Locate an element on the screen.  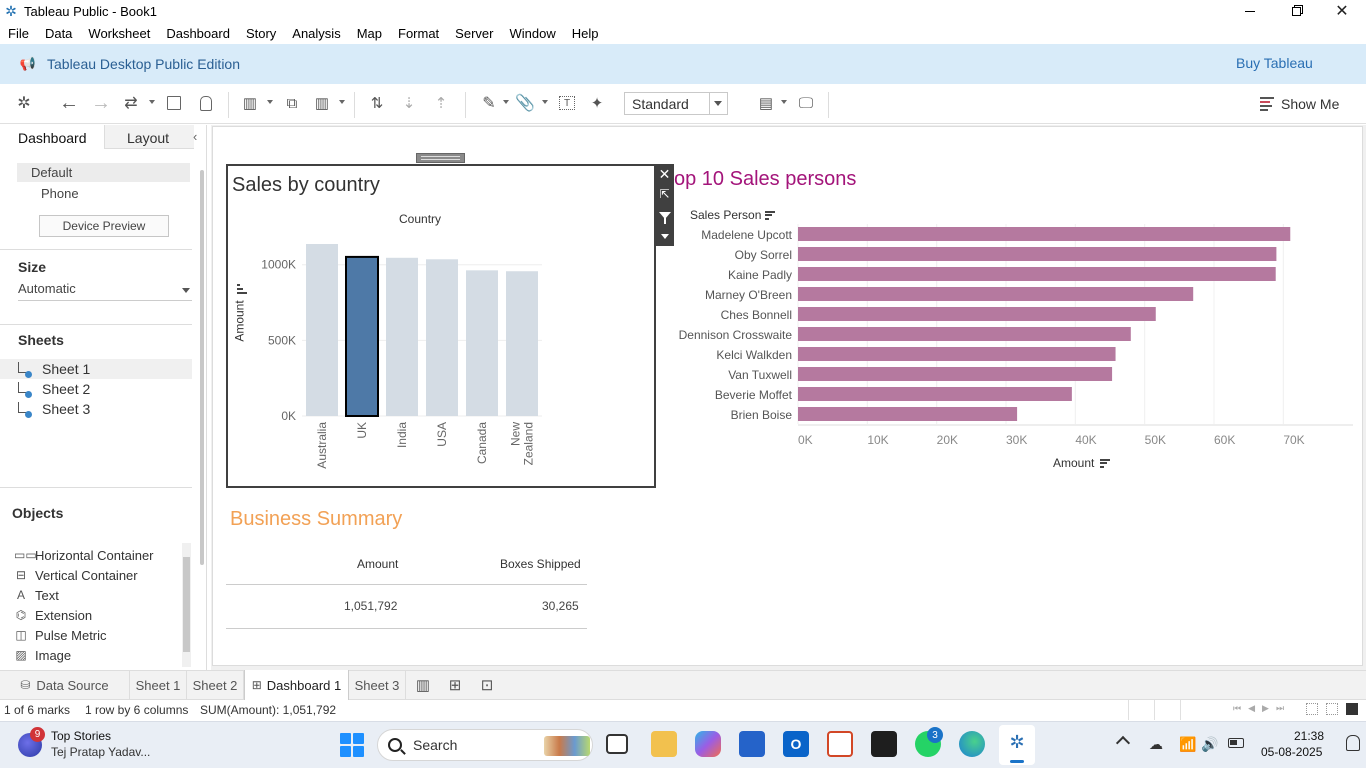
bar-dennison-crosswaite is located at coordinates (964, 334).